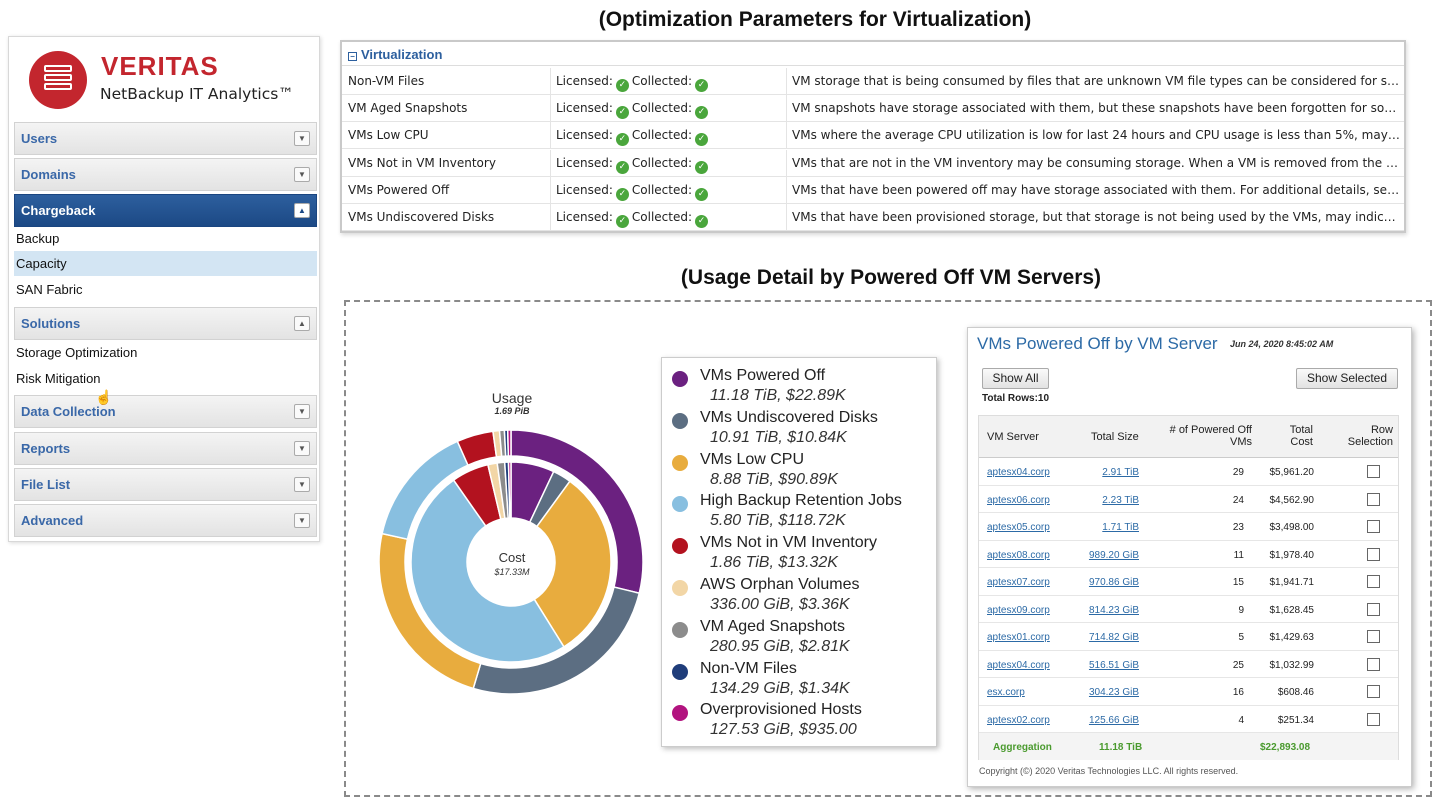 Image resolution: width=1440 pixels, height=801 pixels. Describe the element at coordinates (1120, 527) in the screenshot. I see `total-size-link: 1.71 TiB` at that location.